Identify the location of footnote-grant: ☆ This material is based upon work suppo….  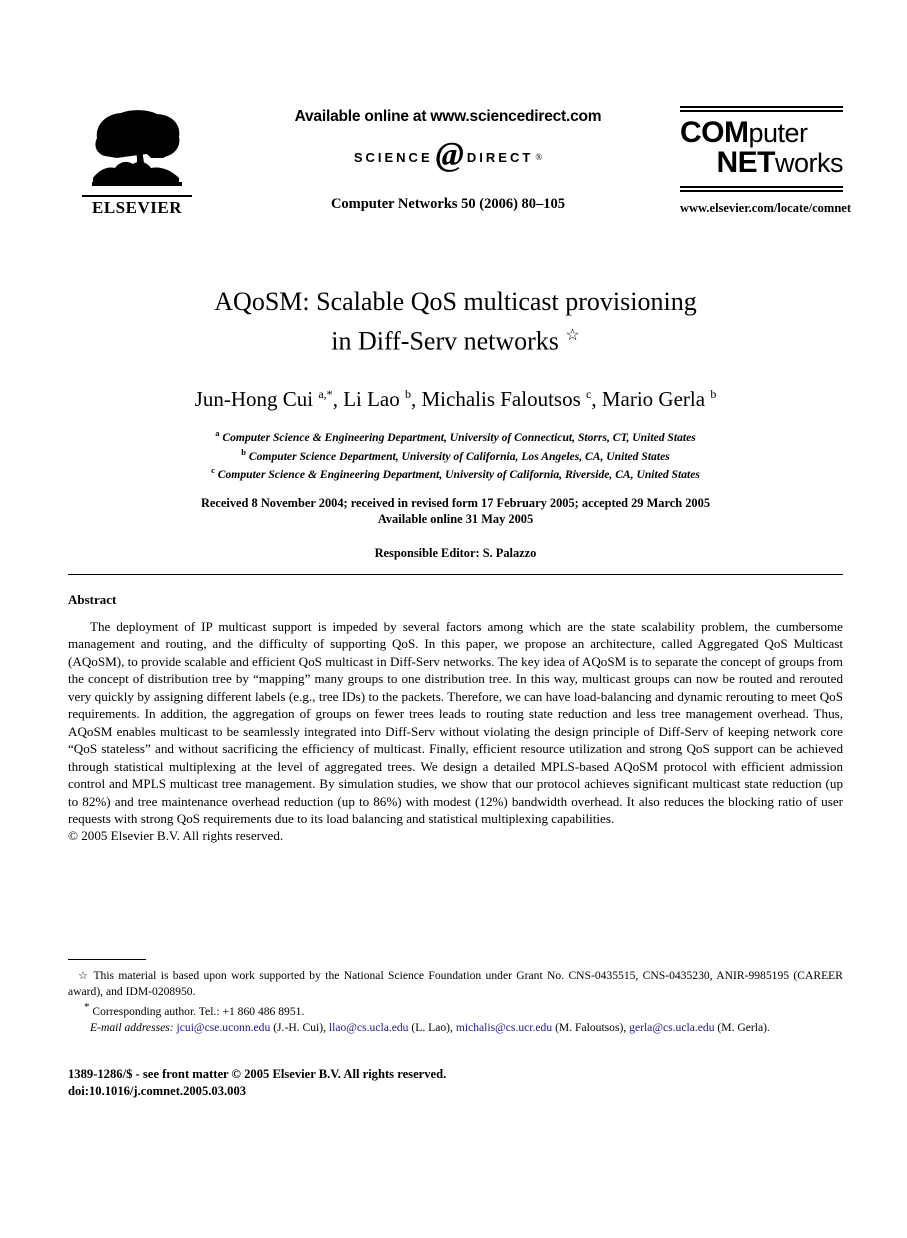
(455, 983).